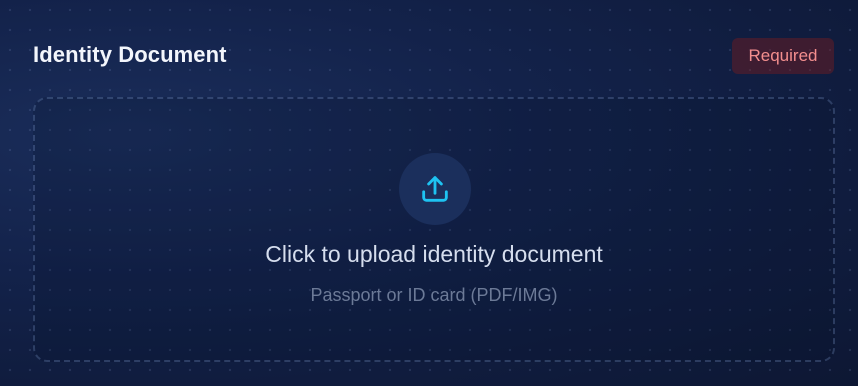 This screenshot has height=386, width=858. What do you see at coordinates (434, 254) in the screenshot?
I see `upload-title: Click to upload identity document` at bounding box center [434, 254].